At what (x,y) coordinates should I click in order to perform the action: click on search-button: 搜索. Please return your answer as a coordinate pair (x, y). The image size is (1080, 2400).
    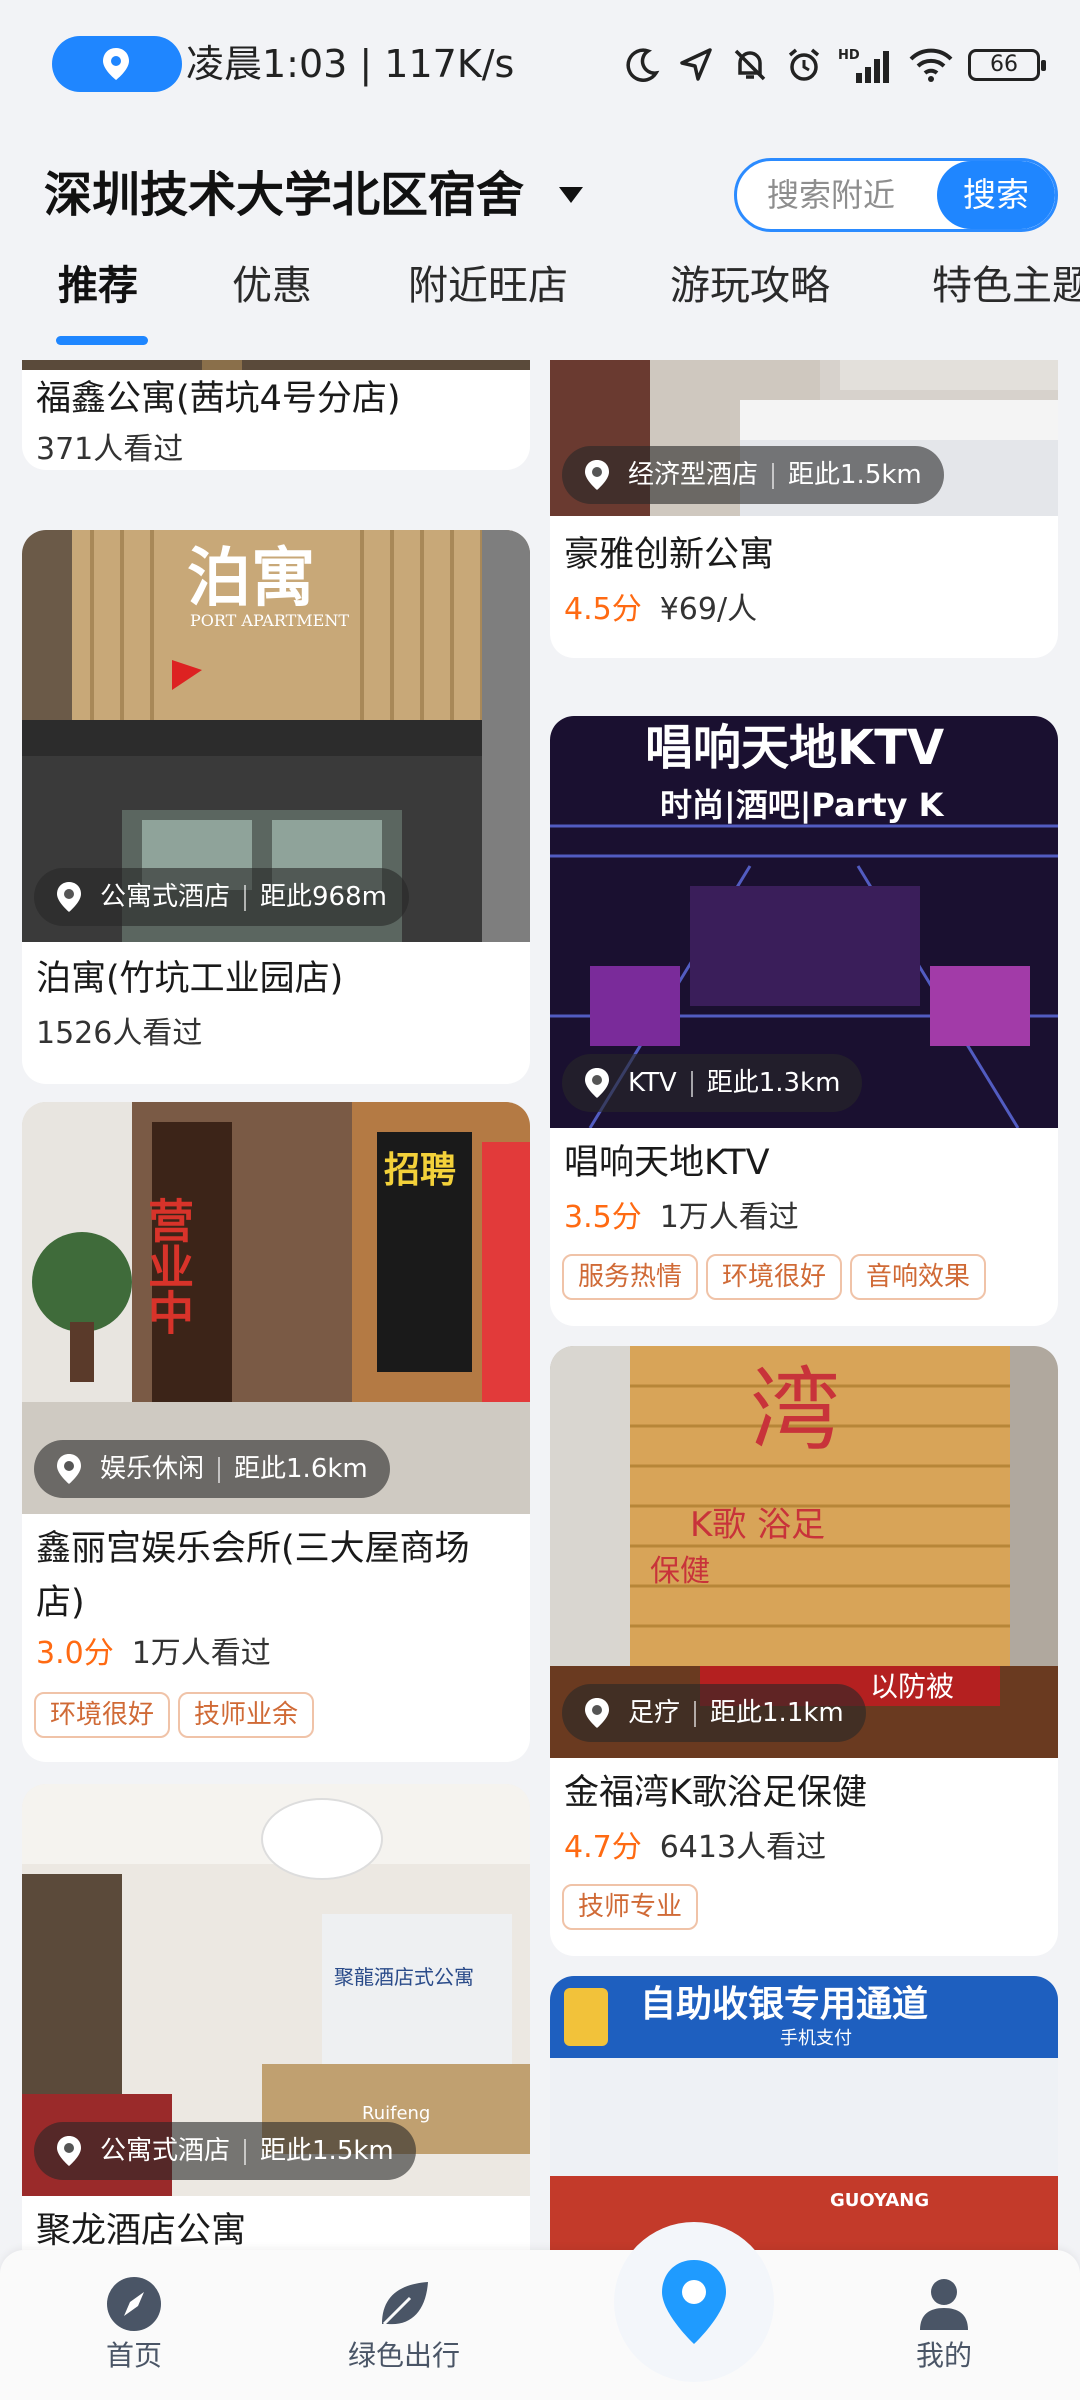
    Looking at the image, I should click on (996, 195).